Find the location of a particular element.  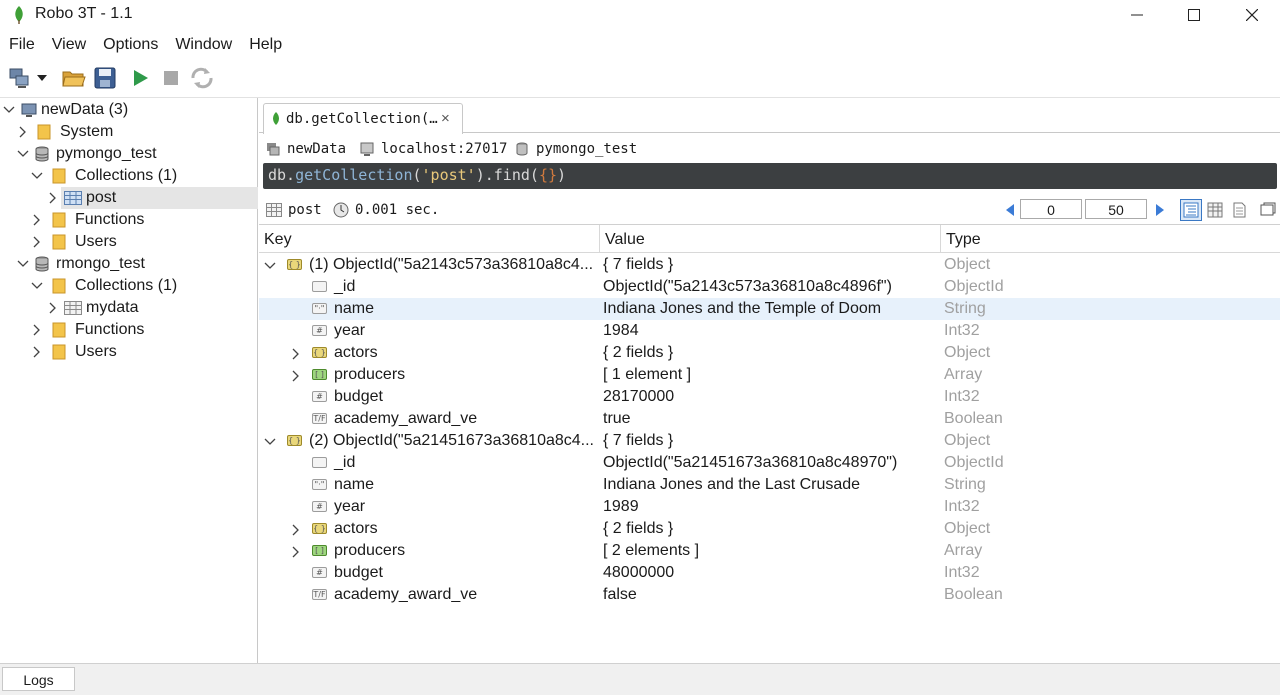

execute-icon is located at coordinates (140, 78).